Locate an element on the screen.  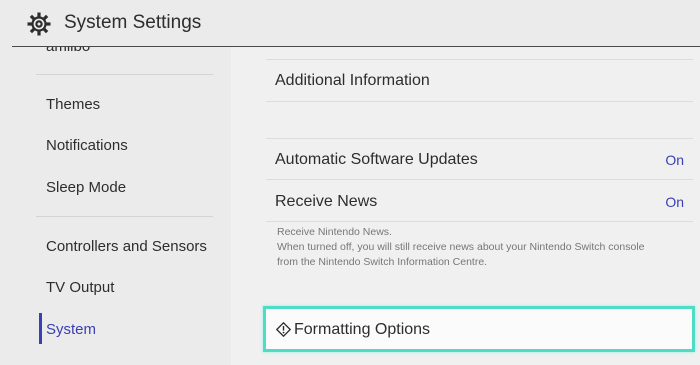
automatic-software-updates-label: Automatic Software Updates is located at coordinates (376, 160).